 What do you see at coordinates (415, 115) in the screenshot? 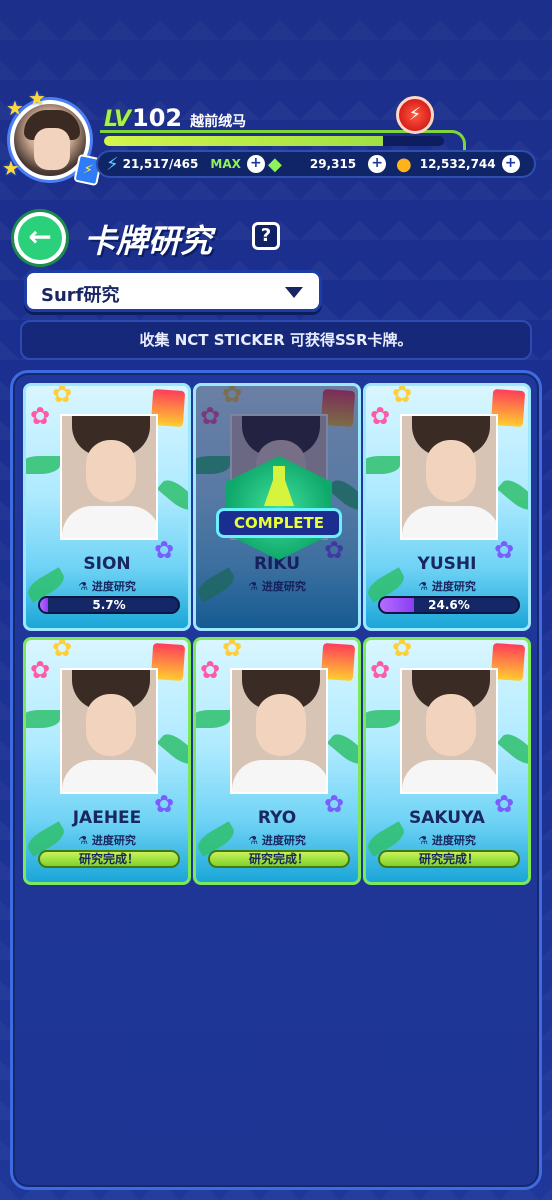
I see `alarm-clock-icon: ⚡` at bounding box center [415, 115].